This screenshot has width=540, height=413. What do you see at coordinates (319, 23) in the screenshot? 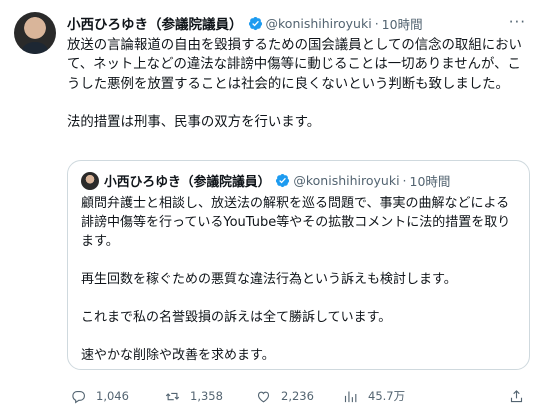
I see `author-handle: @konishihiroyuki` at bounding box center [319, 23].